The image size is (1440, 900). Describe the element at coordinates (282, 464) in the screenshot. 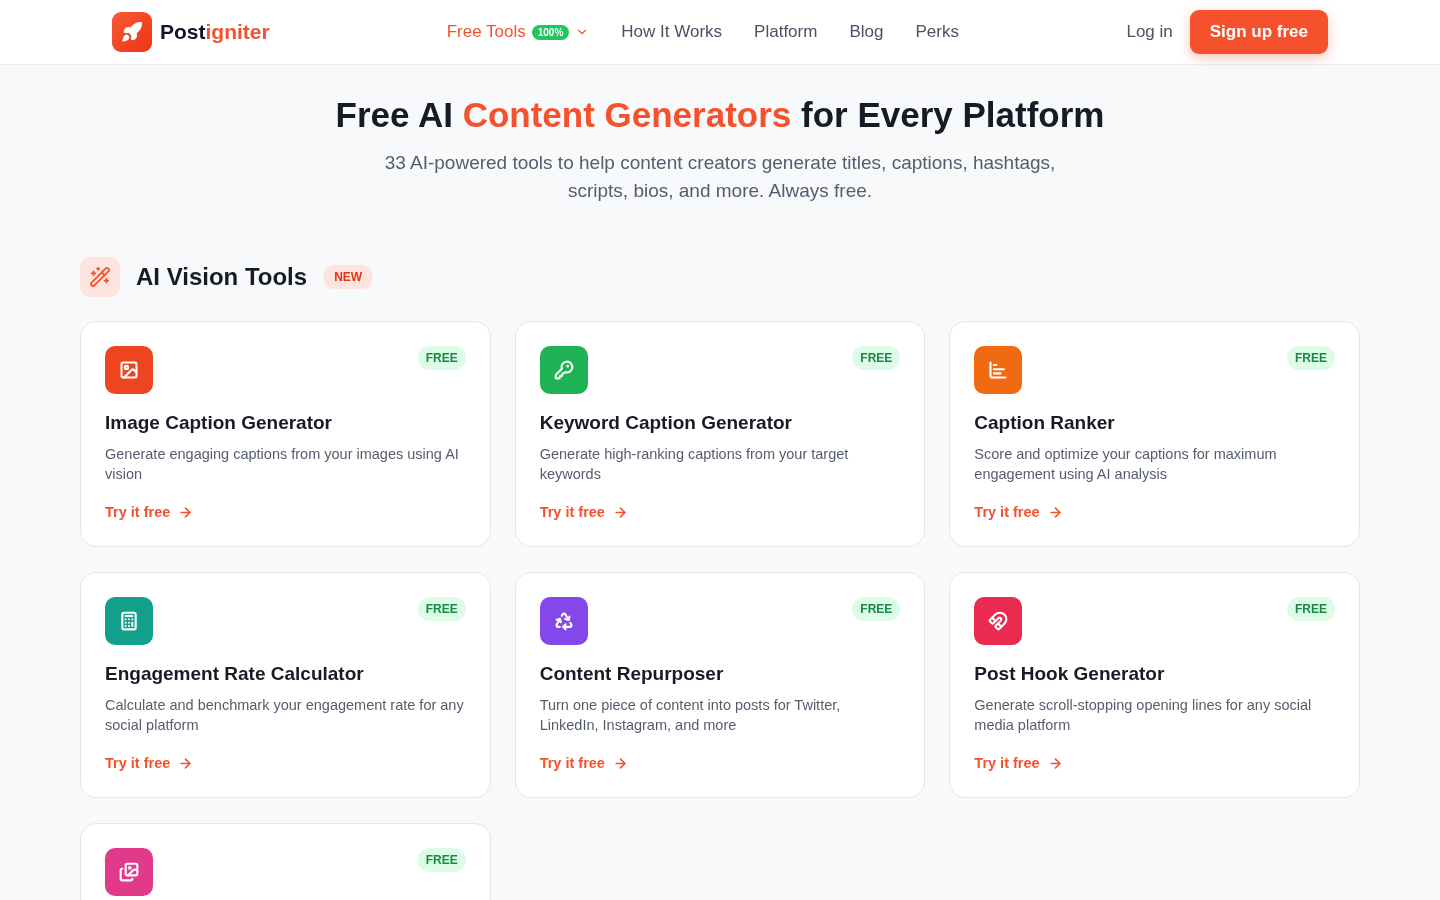

I see `card-description: Generate engaging captions from your images using AI vision` at that location.